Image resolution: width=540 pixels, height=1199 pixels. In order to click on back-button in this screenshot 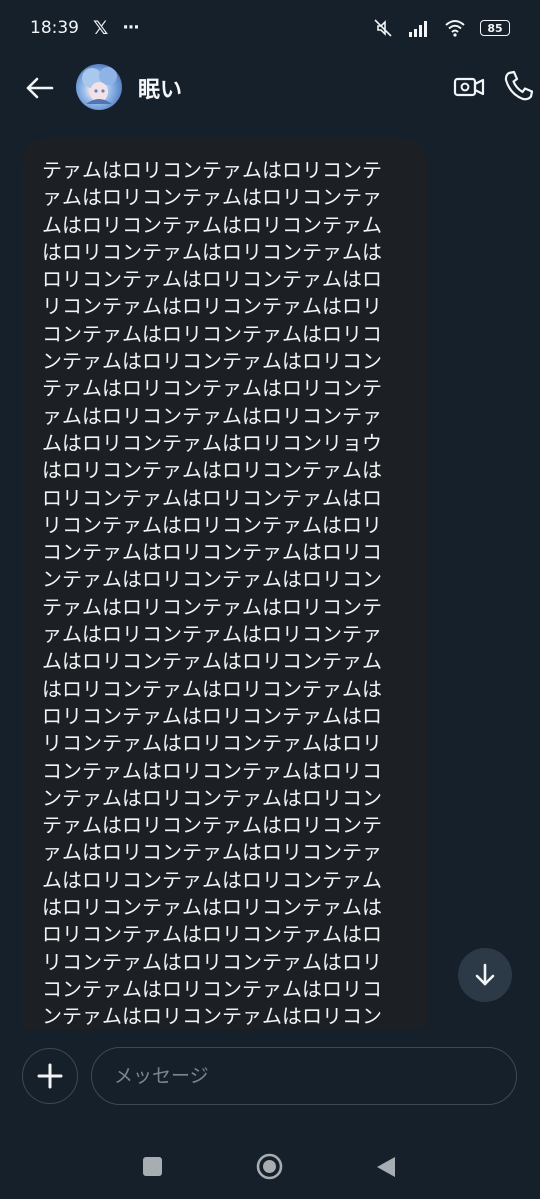, I will do `click(40, 88)`.